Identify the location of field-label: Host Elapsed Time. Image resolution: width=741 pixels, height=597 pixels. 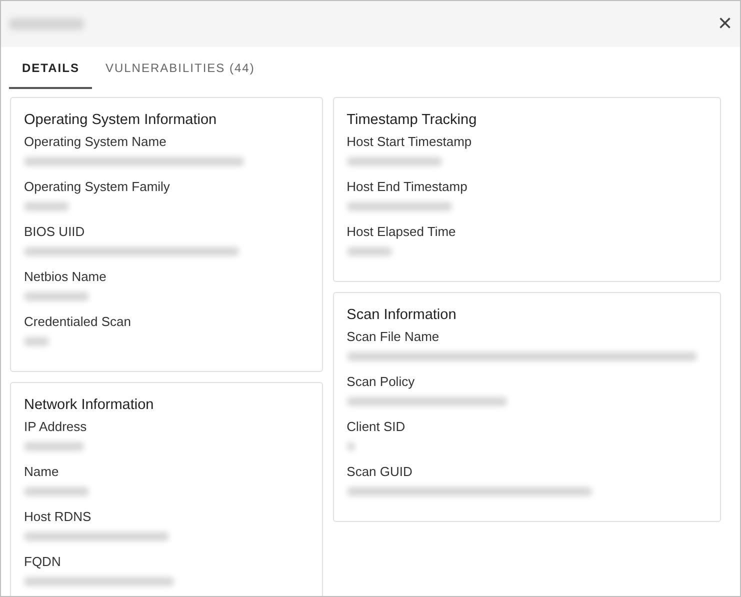
(401, 231).